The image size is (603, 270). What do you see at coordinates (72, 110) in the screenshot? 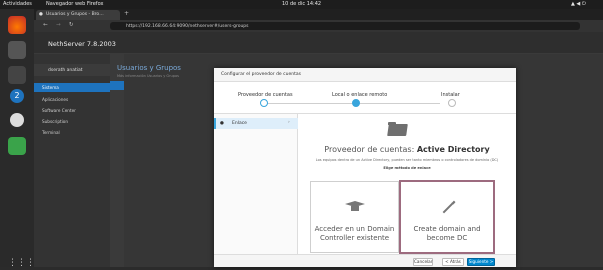
I see `sidebar-item-software-center: Software Center` at bounding box center [72, 110].